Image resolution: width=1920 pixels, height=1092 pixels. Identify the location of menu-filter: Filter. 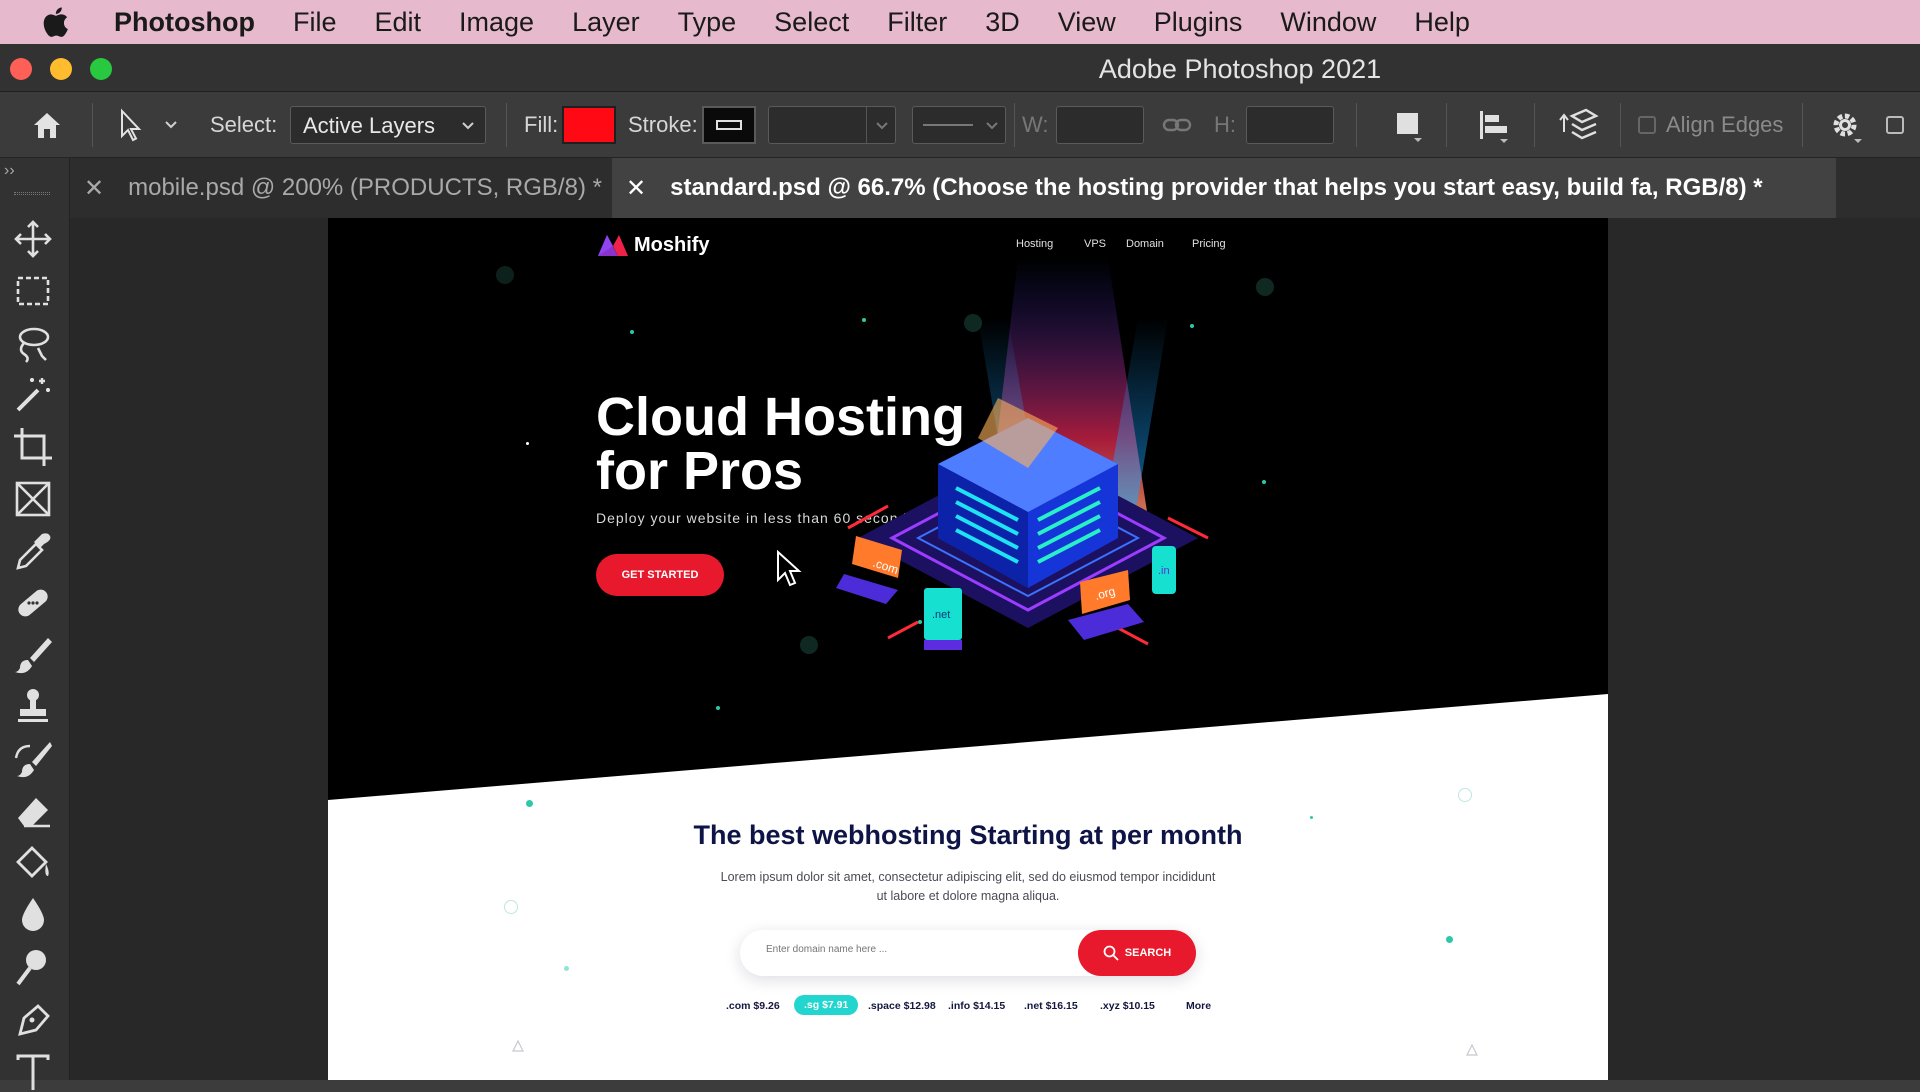
(917, 22).